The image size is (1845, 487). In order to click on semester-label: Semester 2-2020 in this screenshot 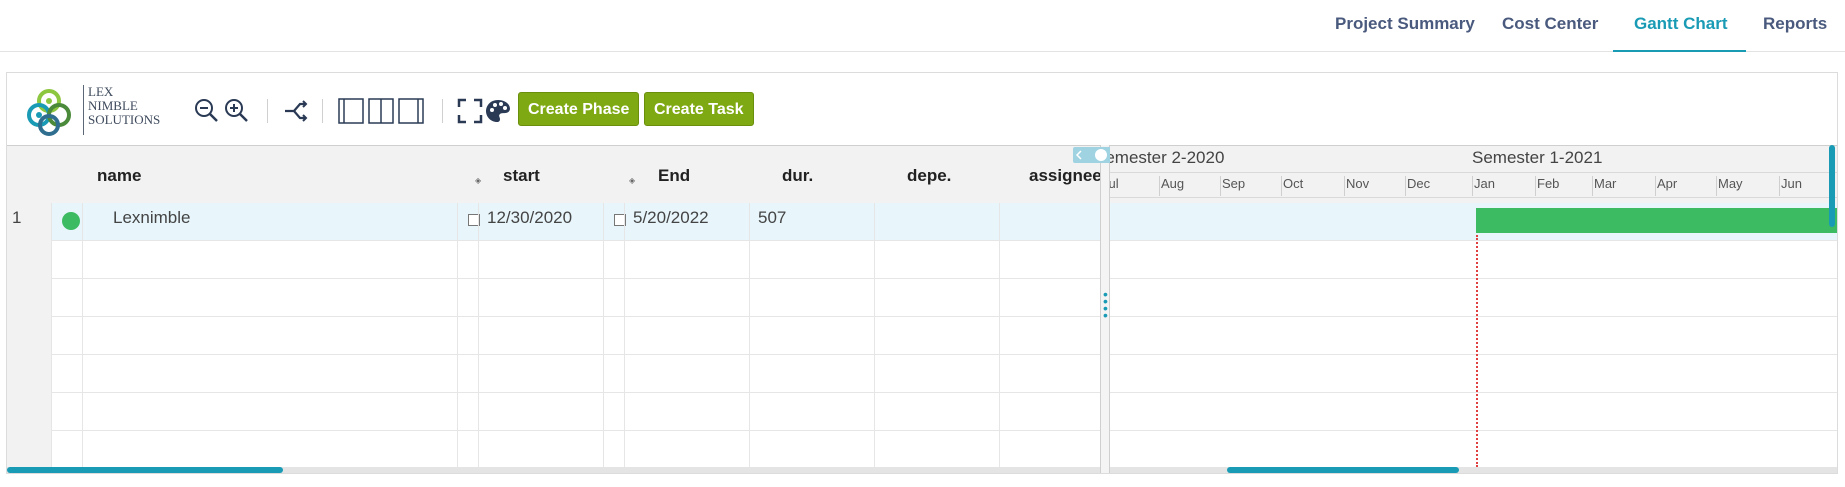, I will do `click(1167, 157)`.